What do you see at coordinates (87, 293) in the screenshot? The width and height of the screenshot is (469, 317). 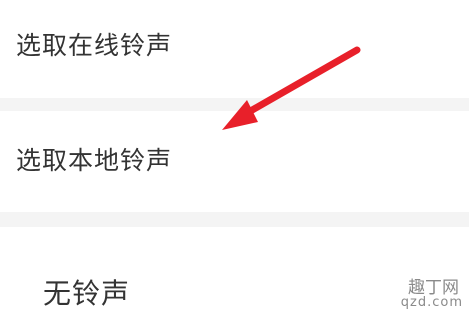 I see `no-ringtone-label: 无铃声` at bounding box center [87, 293].